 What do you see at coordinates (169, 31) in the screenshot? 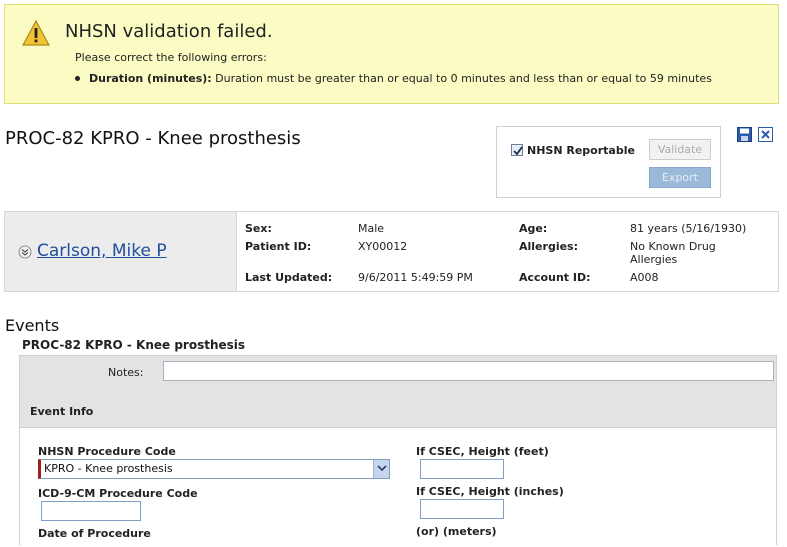
I see `banner-title: NHSN validation failed.` at bounding box center [169, 31].